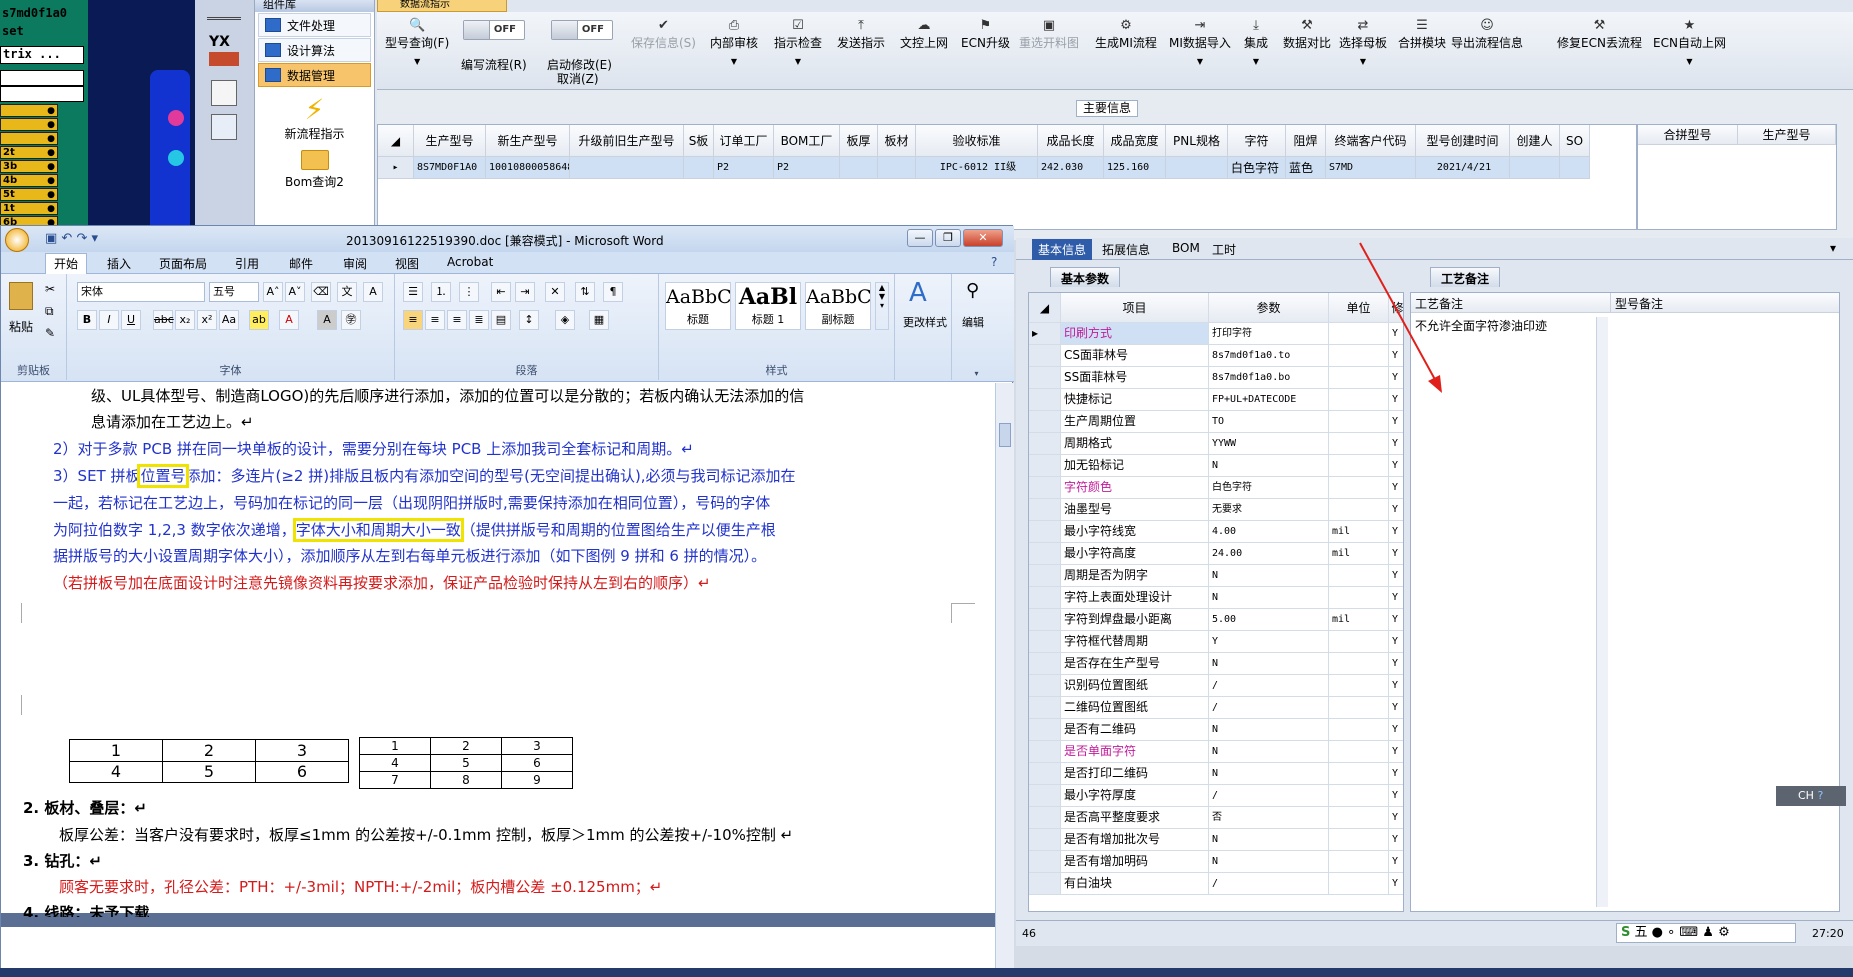 The image size is (1853, 977). I want to click on cell: 2021/4/21, so click(1463, 168).